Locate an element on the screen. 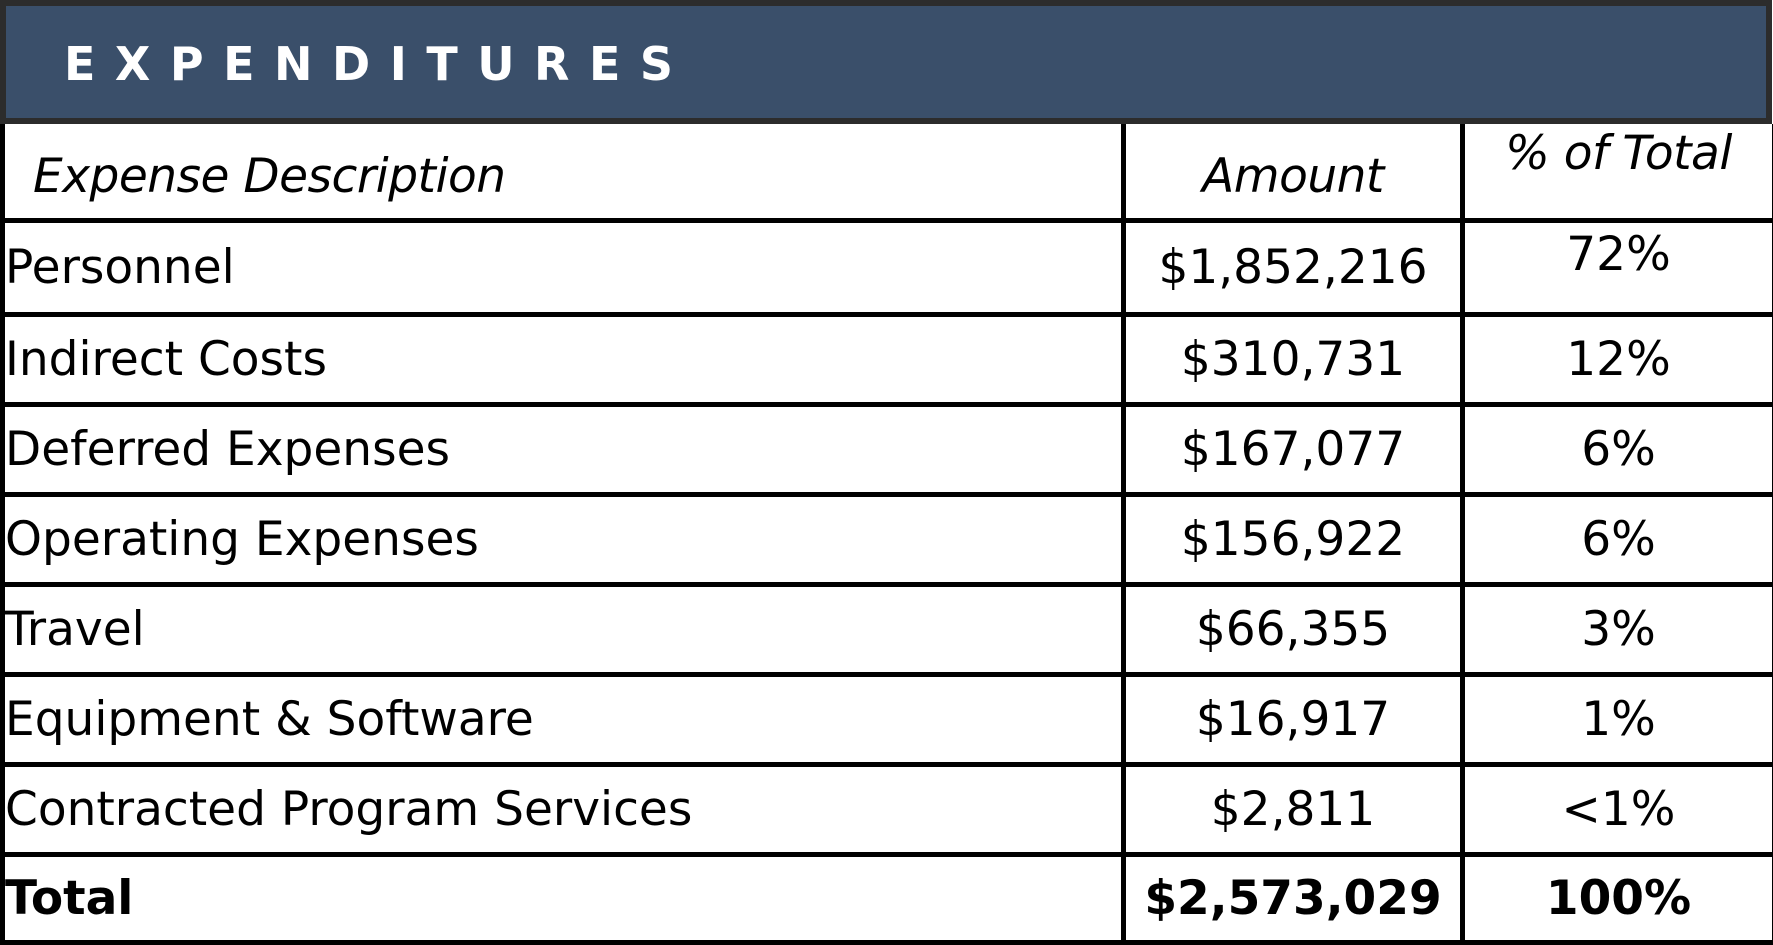 This screenshot has width=1773, height=945. total-percent: 100% is located at coordinates (1618, 899).